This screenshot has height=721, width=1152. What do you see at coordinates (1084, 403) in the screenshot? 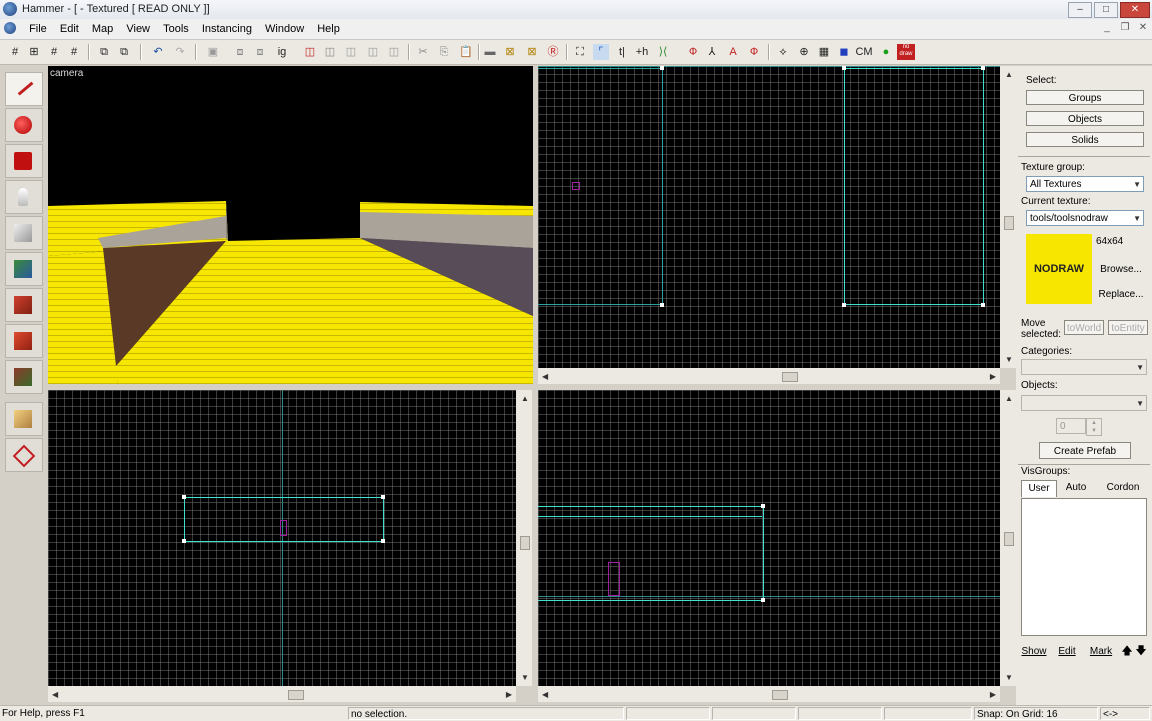
I see `objects-select: ▼` at bounding box center [1084, 403].